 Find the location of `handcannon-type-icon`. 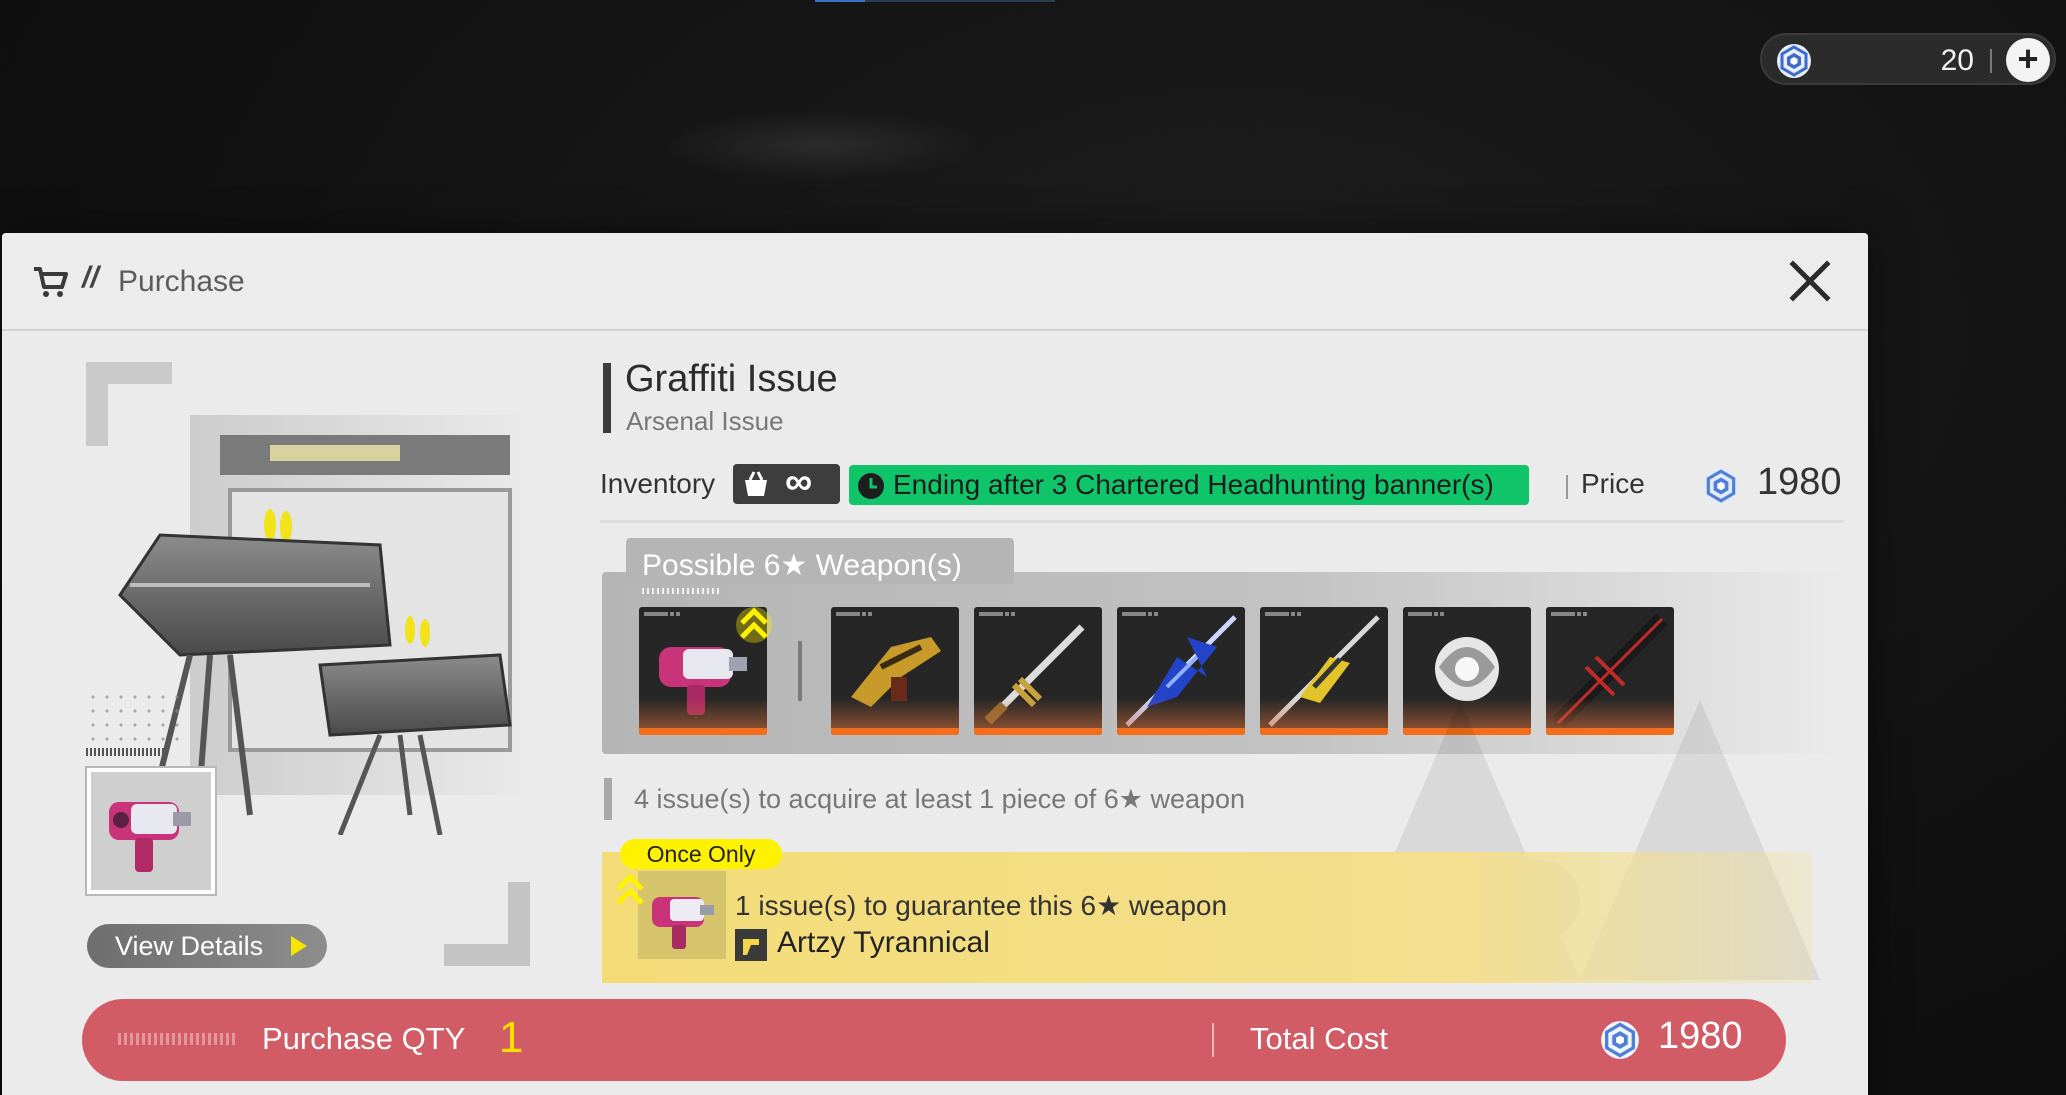

handcannon-type-icon is located at coordinates (751, 945).